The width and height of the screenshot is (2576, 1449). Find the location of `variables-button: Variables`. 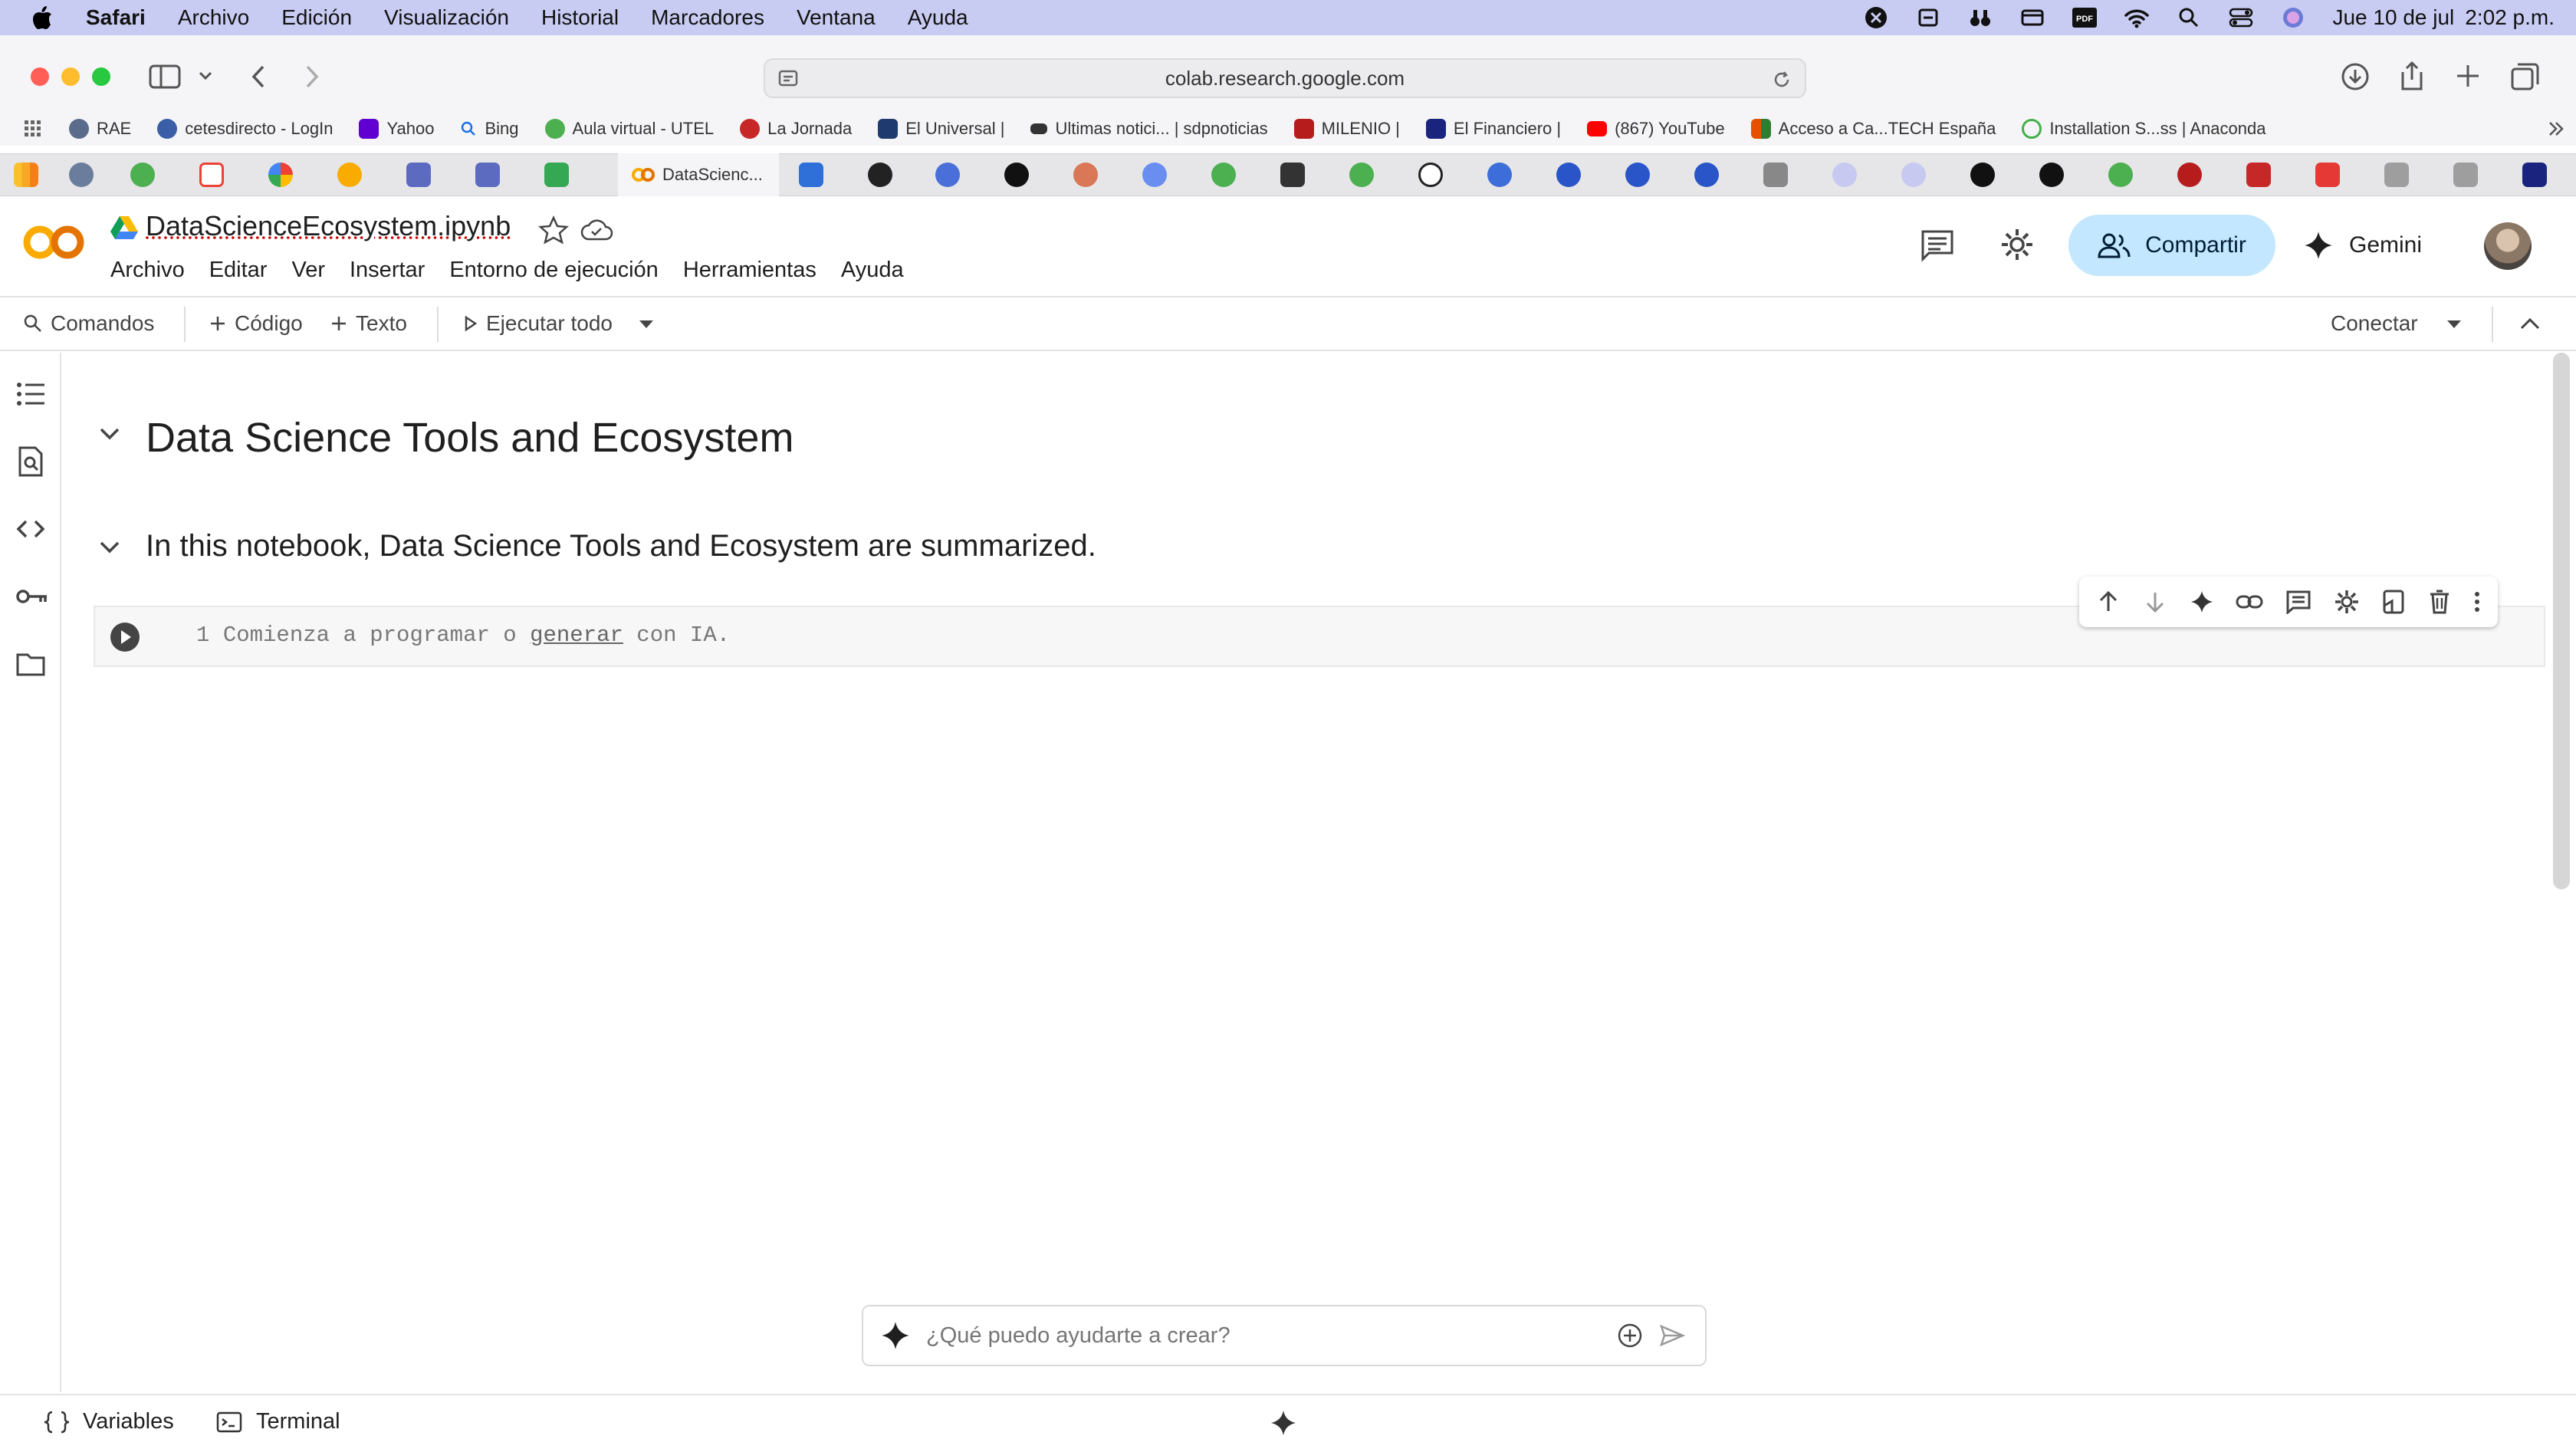

variables-button: Variables is located at coordinates (108, 1422).